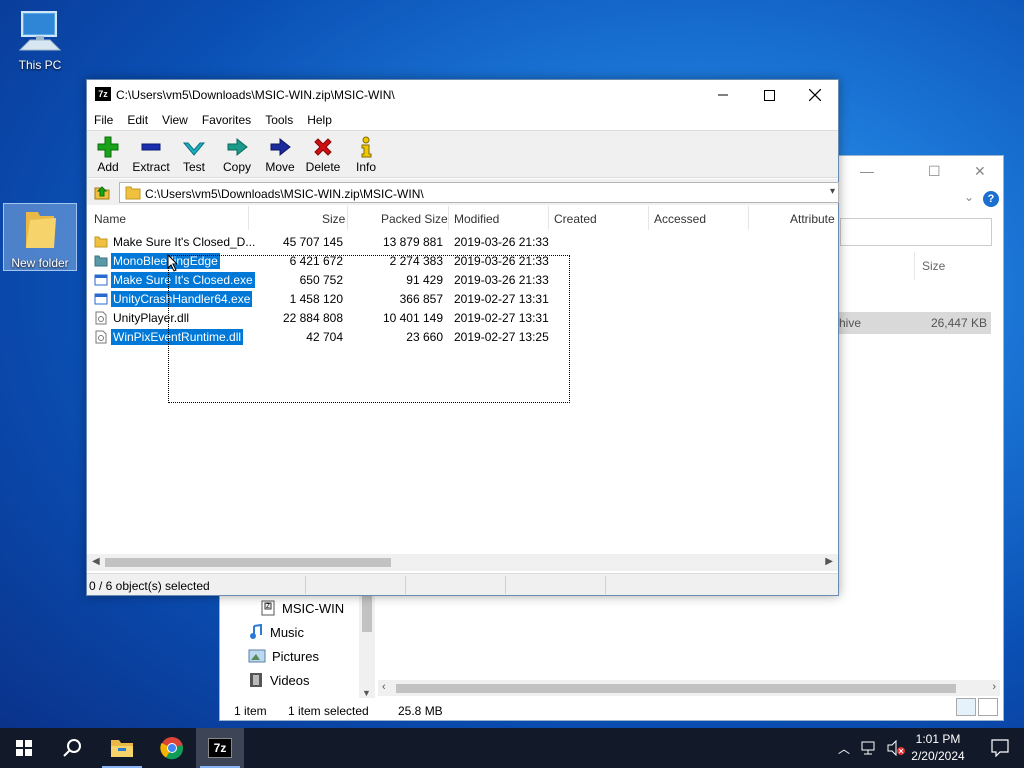 The width and height of the screenshot is (1024, 768). What do you see at coordinates (512, 748) in the screenshot?
I see `taskbar: 7z ︿ 1:01 PM 2/20/2024` at bounding box center [512, 748].